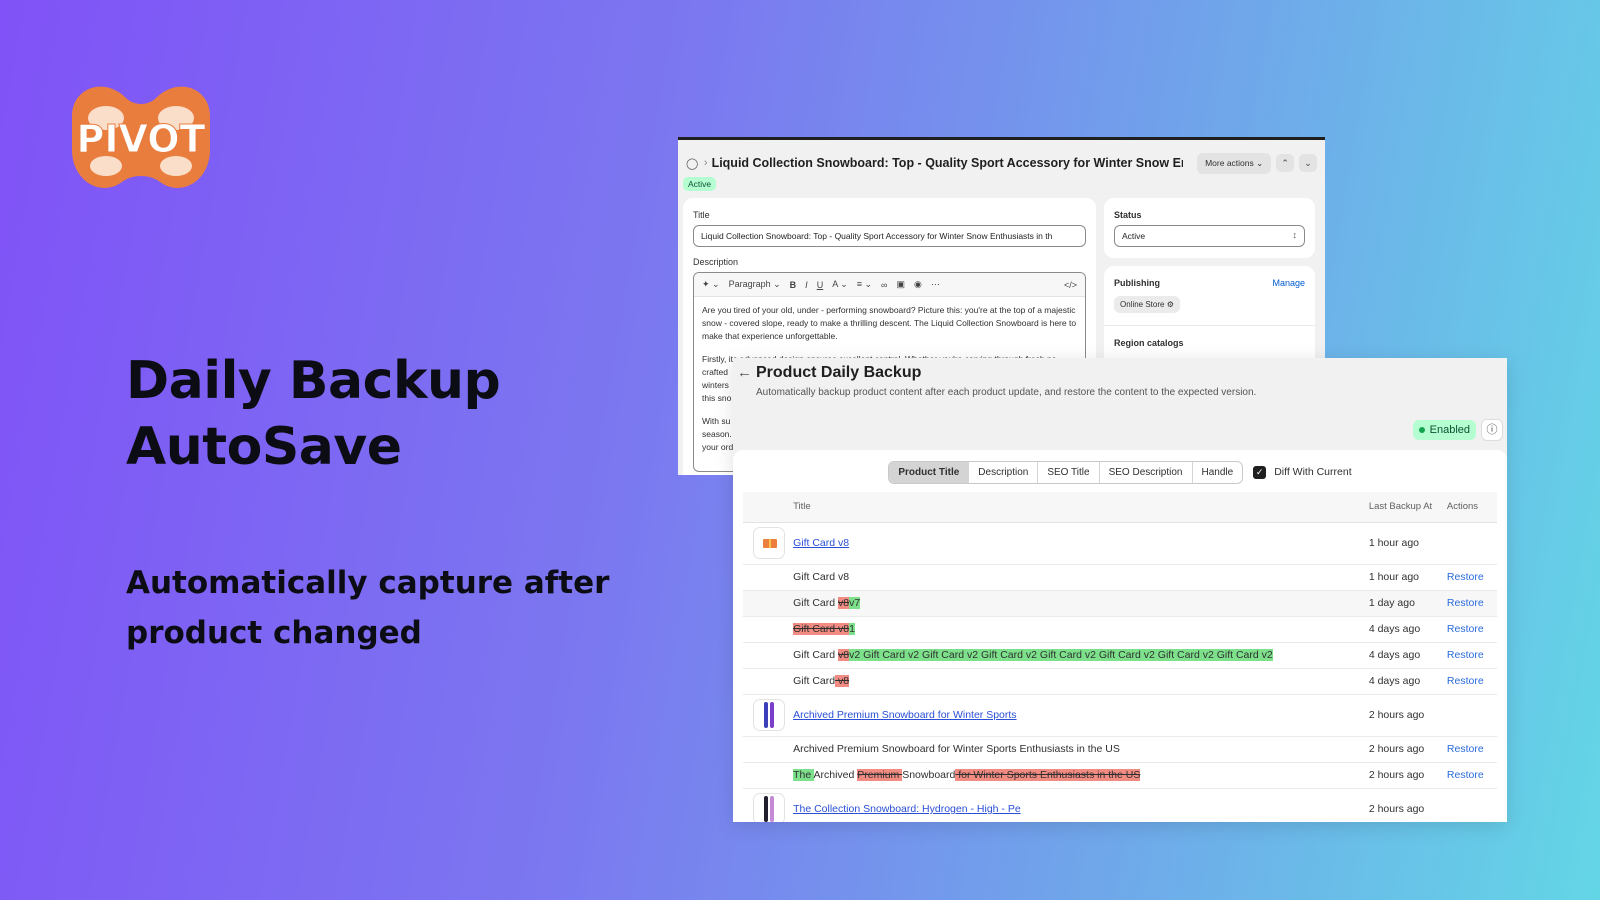 Image resolution: width=1600 pixels, height=900 pixels. What do you see at coordinates (711, 284) in the screenshot?
I see `magic-icon: ✦ ⌄` at bounding box center [711, 284].